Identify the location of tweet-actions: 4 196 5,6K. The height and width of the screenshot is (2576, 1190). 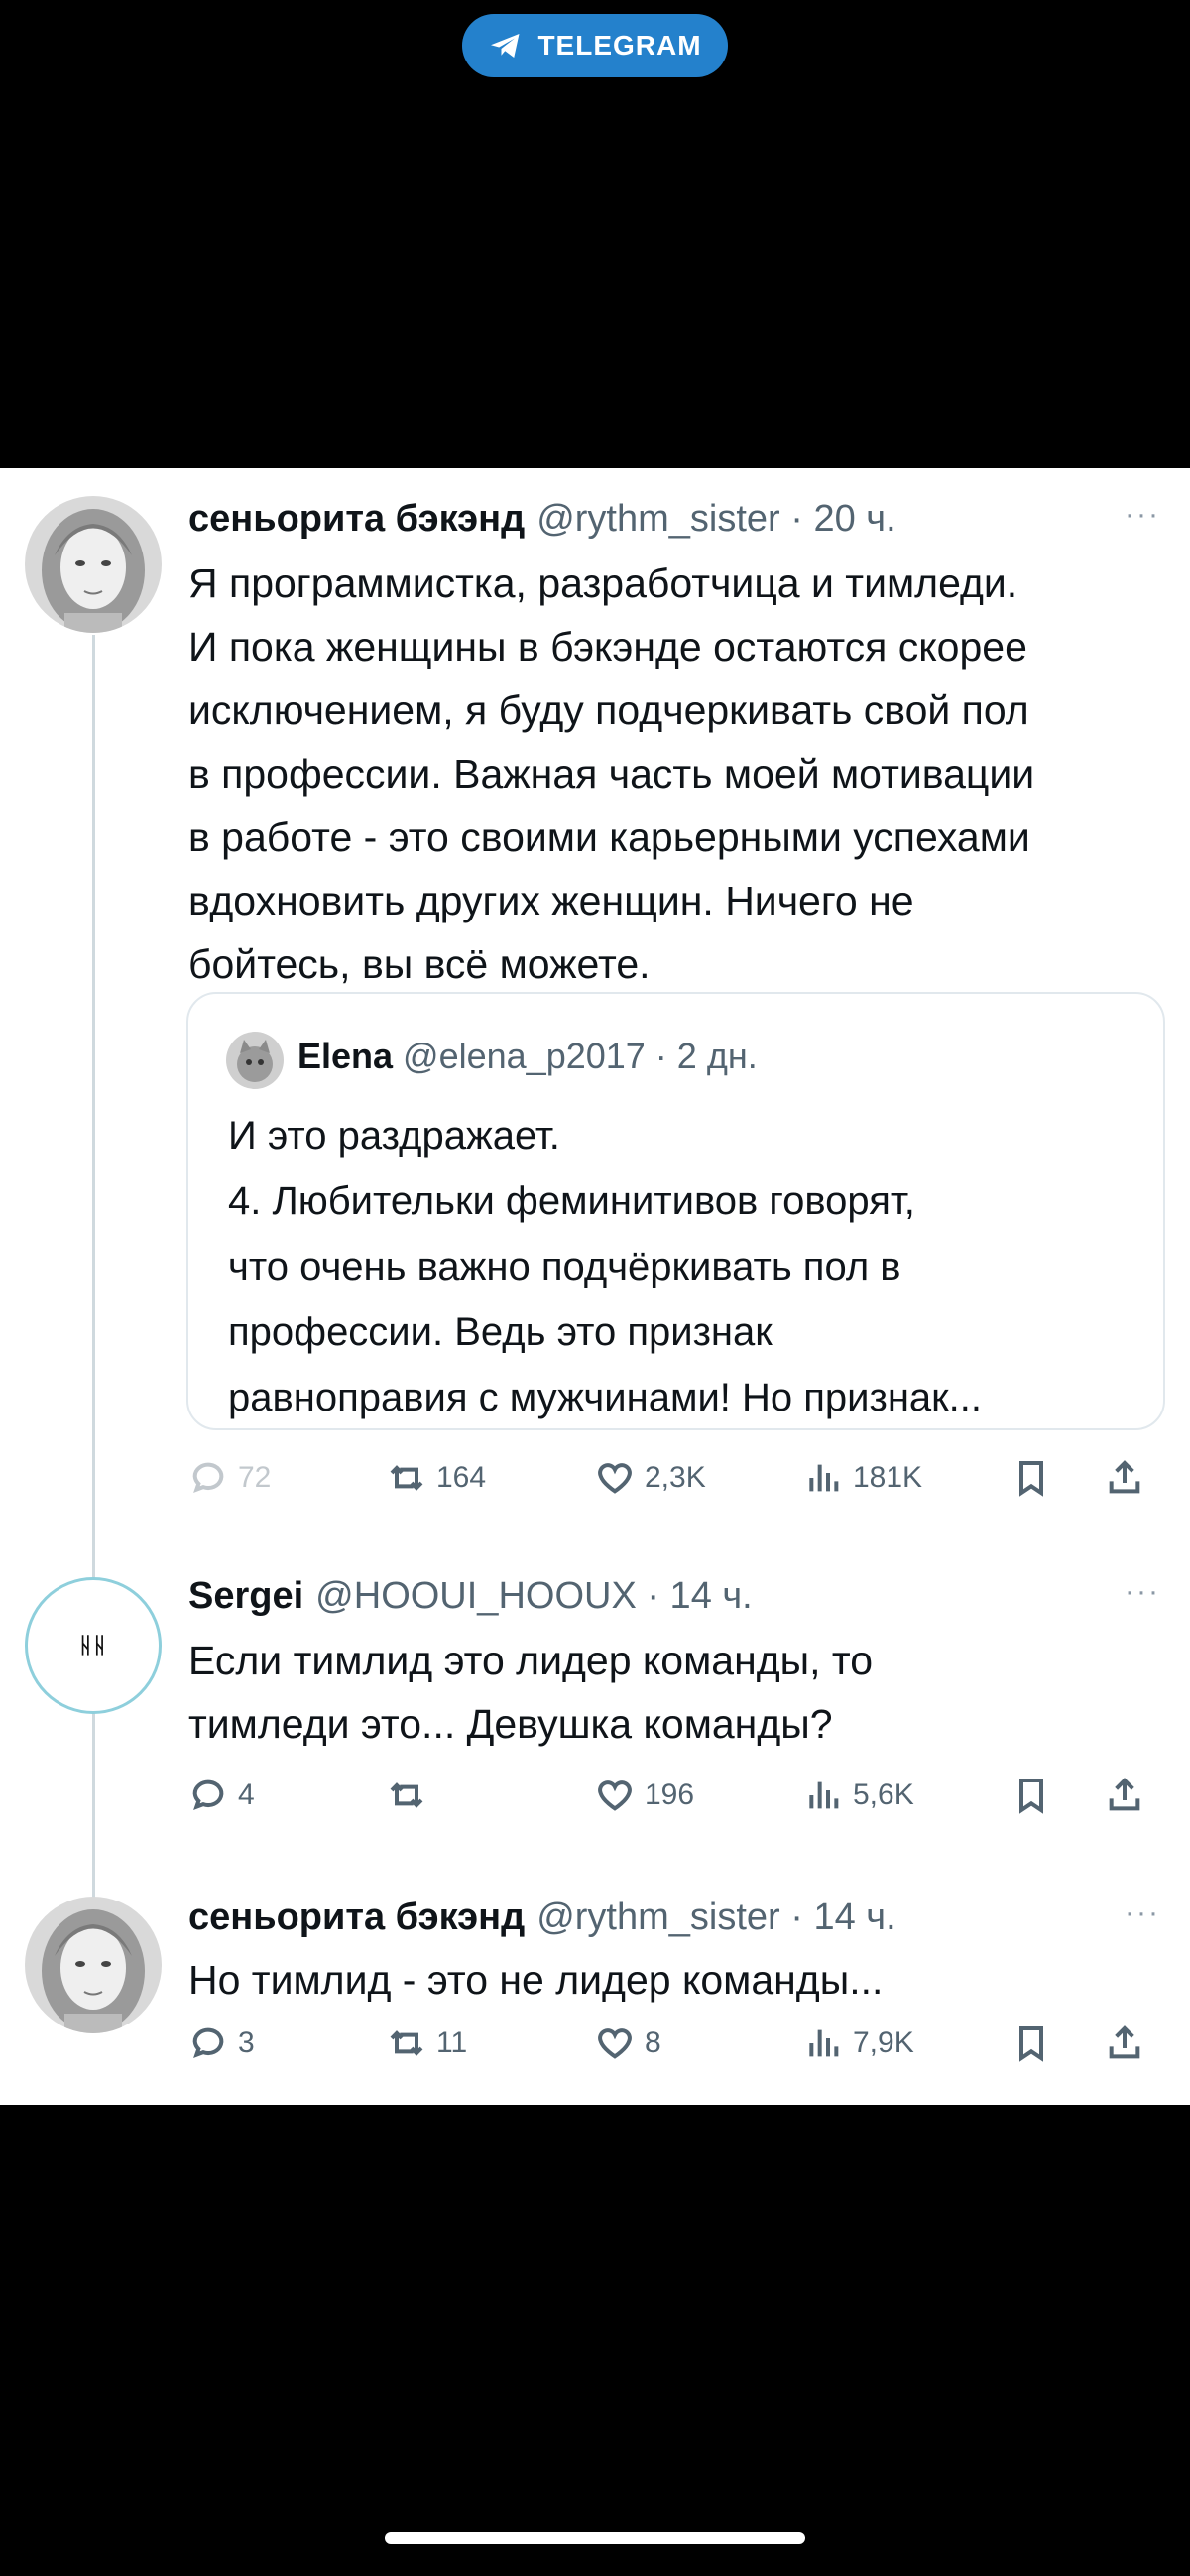
(679, 1800).